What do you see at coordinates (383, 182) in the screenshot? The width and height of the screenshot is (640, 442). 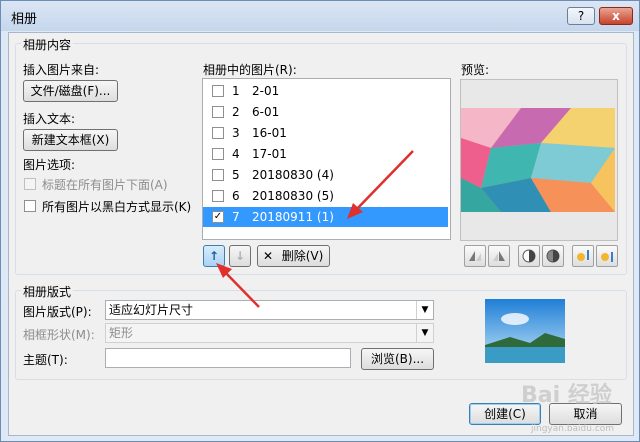 I see `annotation-arrow-list` at bounding box center [383, 182].